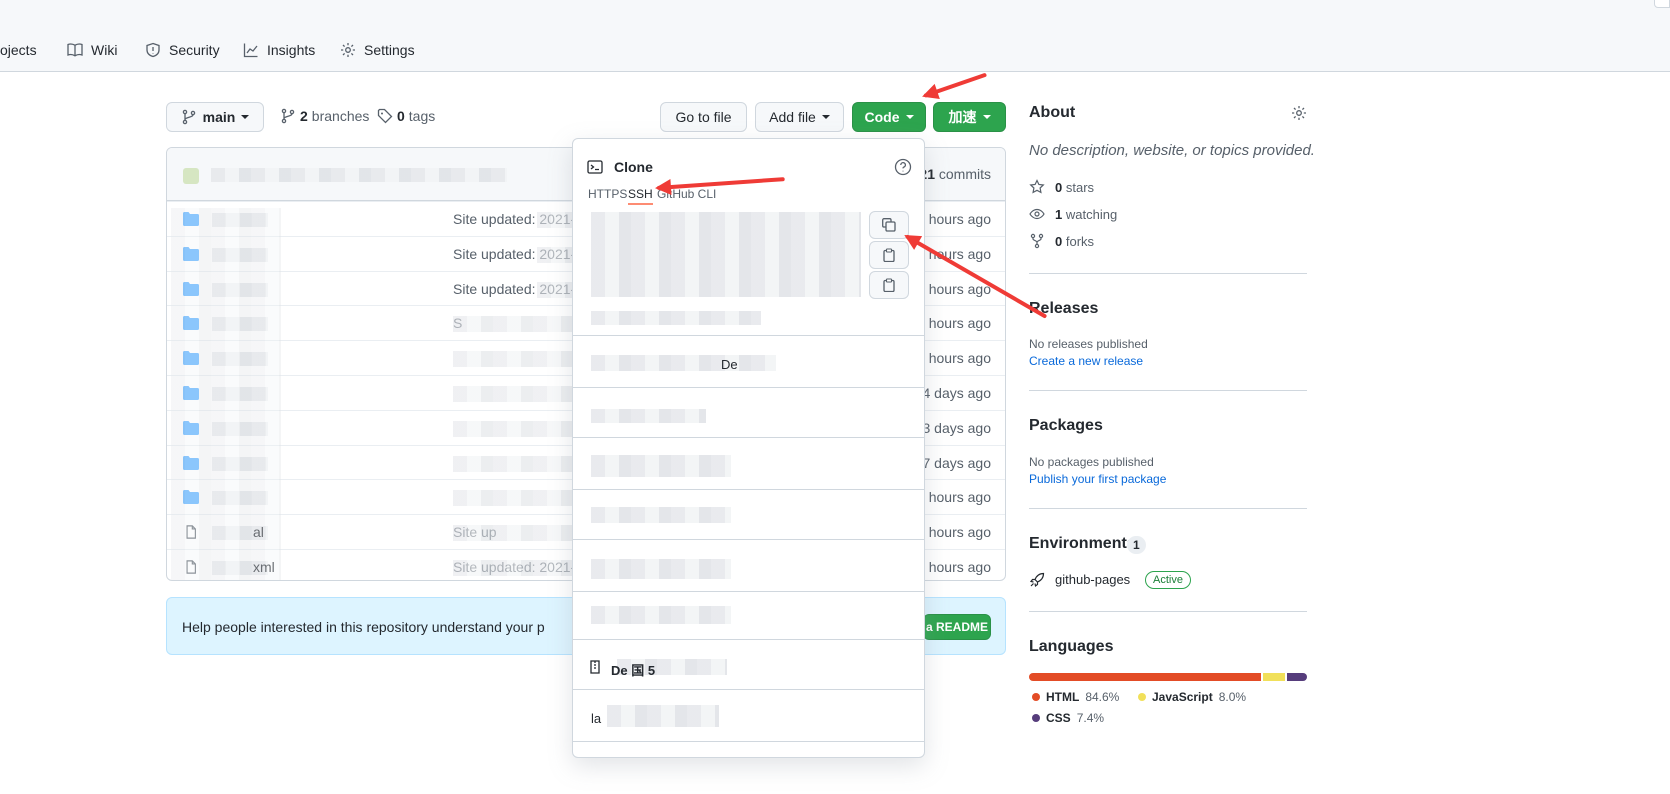  I want to click on language-html: HTML 84.6%, so click(1075, 697).